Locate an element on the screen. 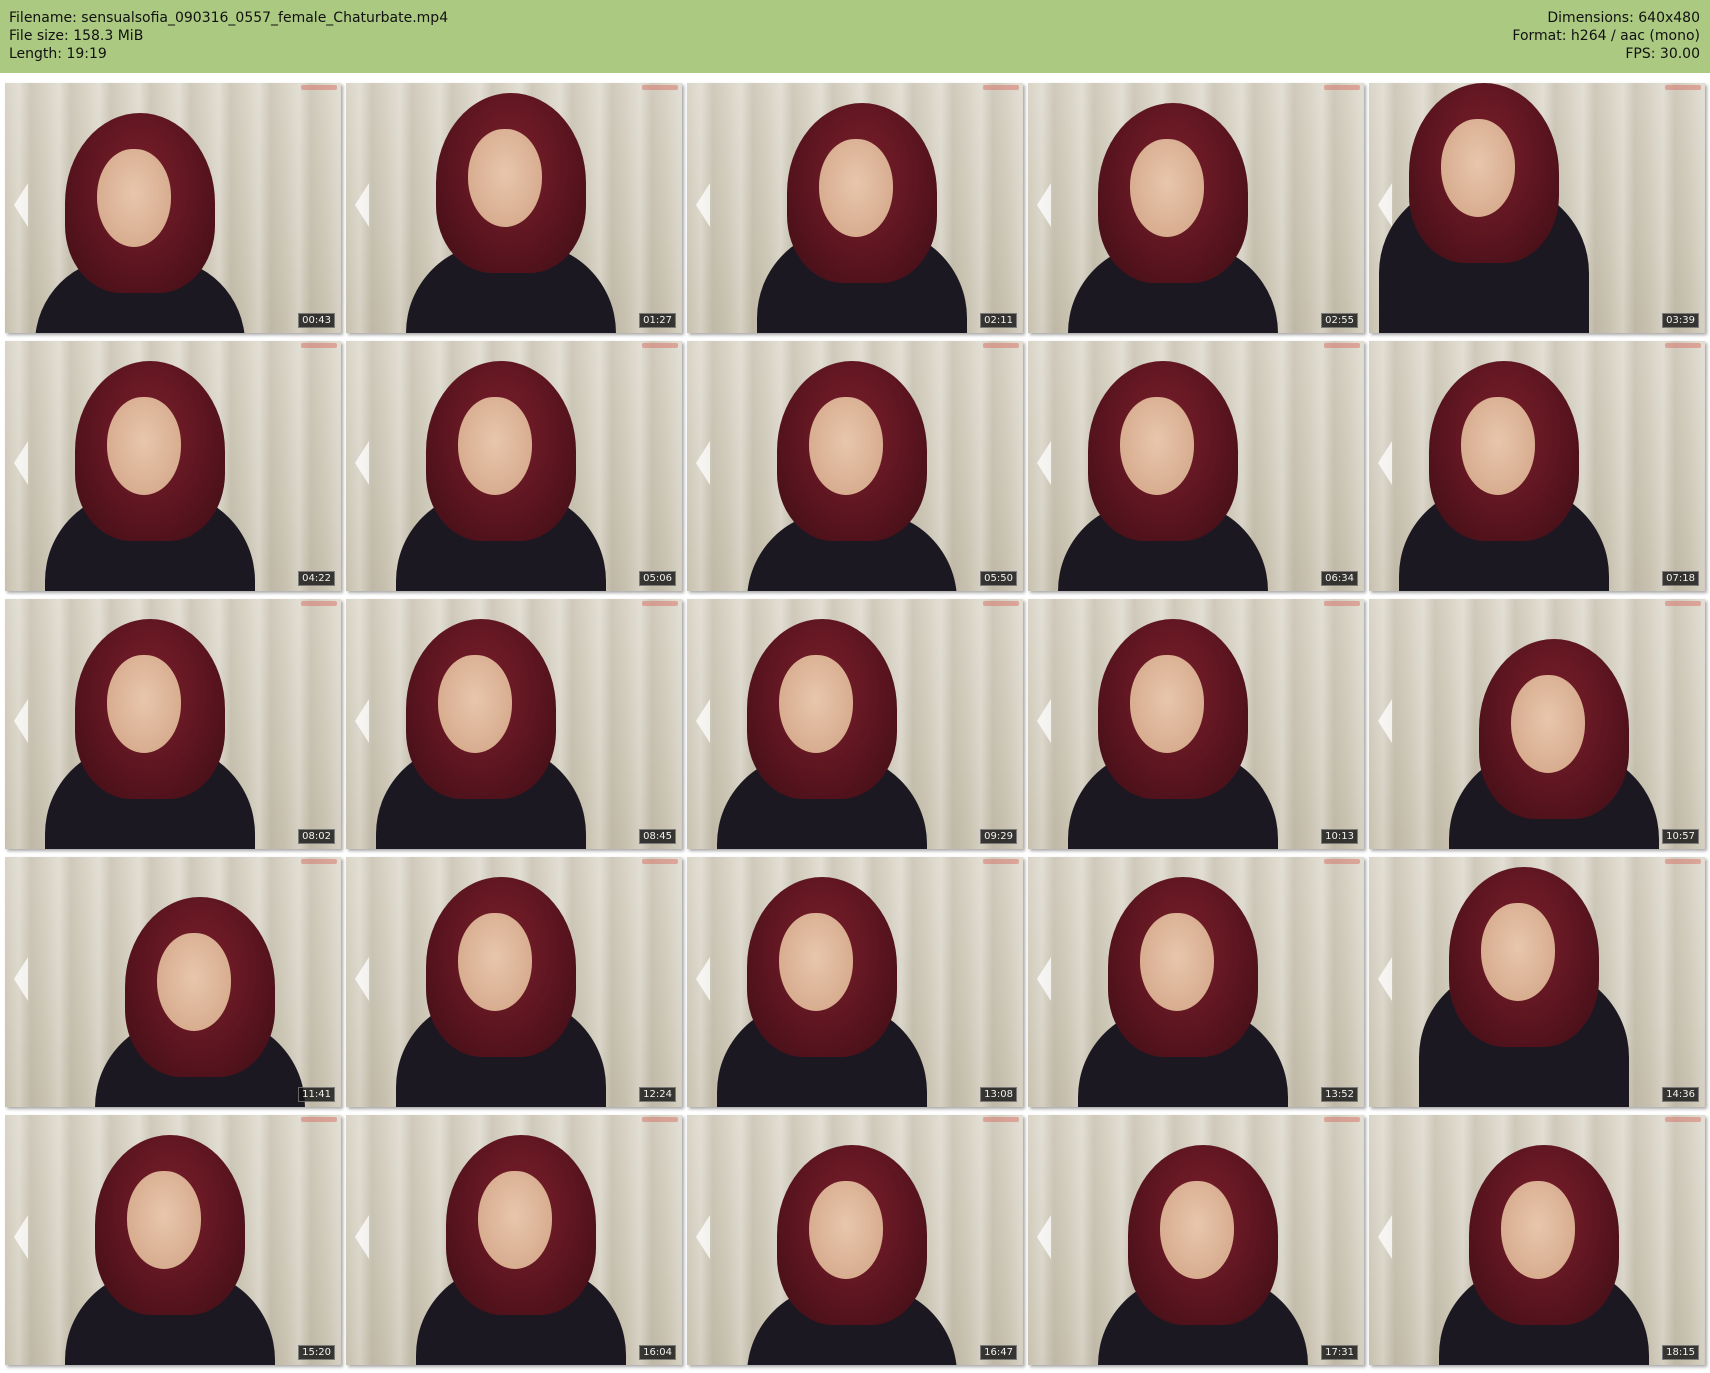 The width and height of the screenshot is (1710, 1373). timestamp-label: 08:02 is located at coordinates (316, 836).